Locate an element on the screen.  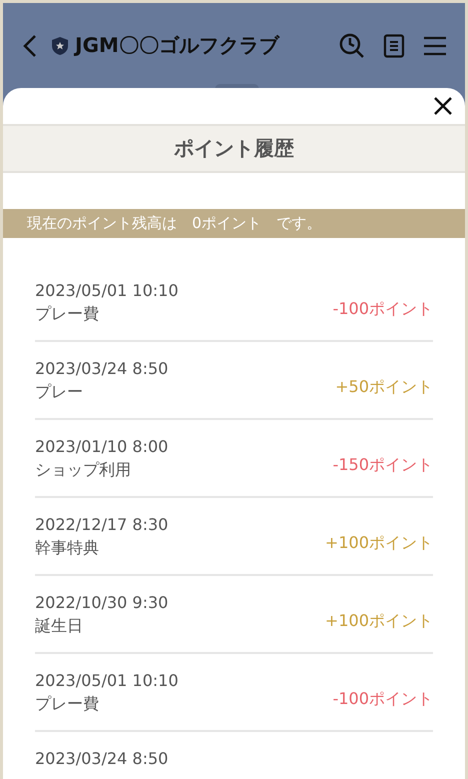
menu-icon is located at coordinates (435, 46).